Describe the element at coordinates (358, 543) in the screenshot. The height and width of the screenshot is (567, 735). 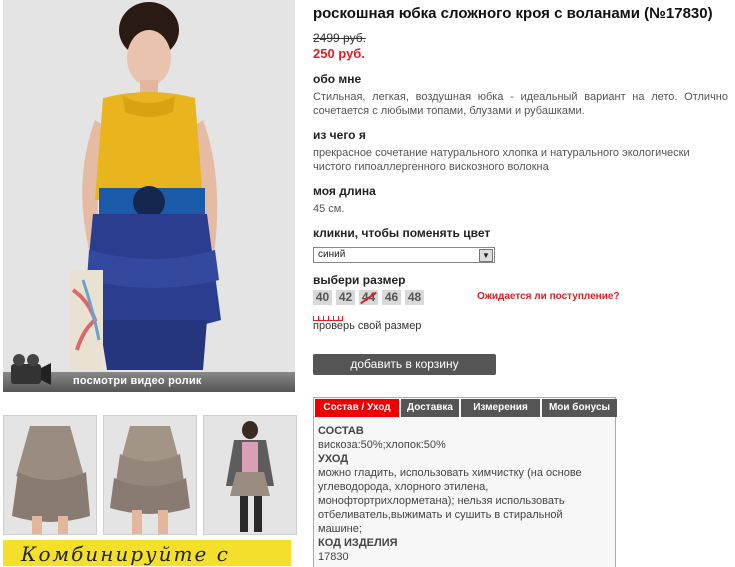
I see `product-code-heading: КОД ИЗДЕЛИЯ` at that location.